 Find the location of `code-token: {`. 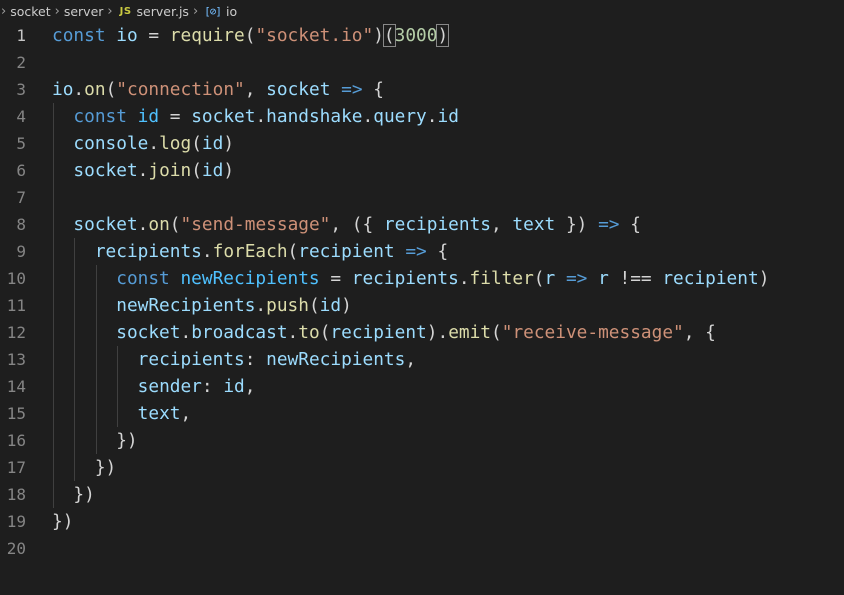

code-token: { is located at coordinates (373, 89).